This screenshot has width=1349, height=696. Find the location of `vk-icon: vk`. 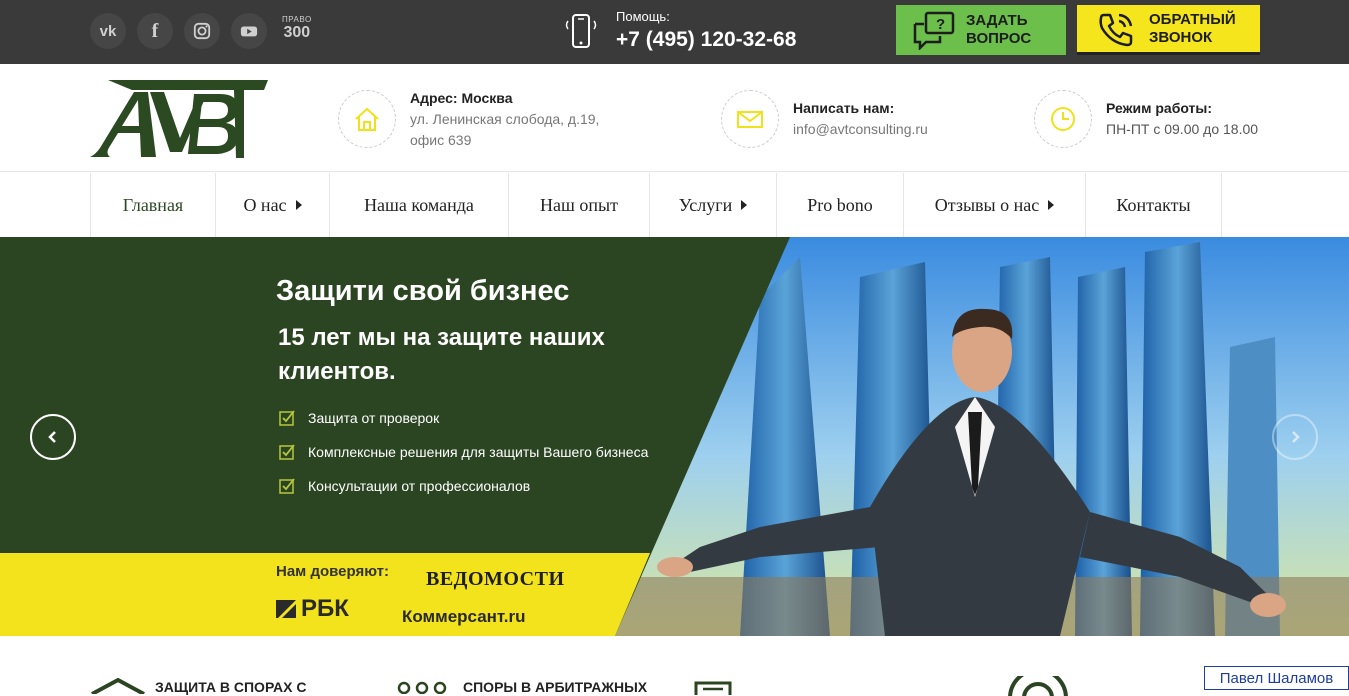

vk-icon: vk is located at coordinates (108, 31).